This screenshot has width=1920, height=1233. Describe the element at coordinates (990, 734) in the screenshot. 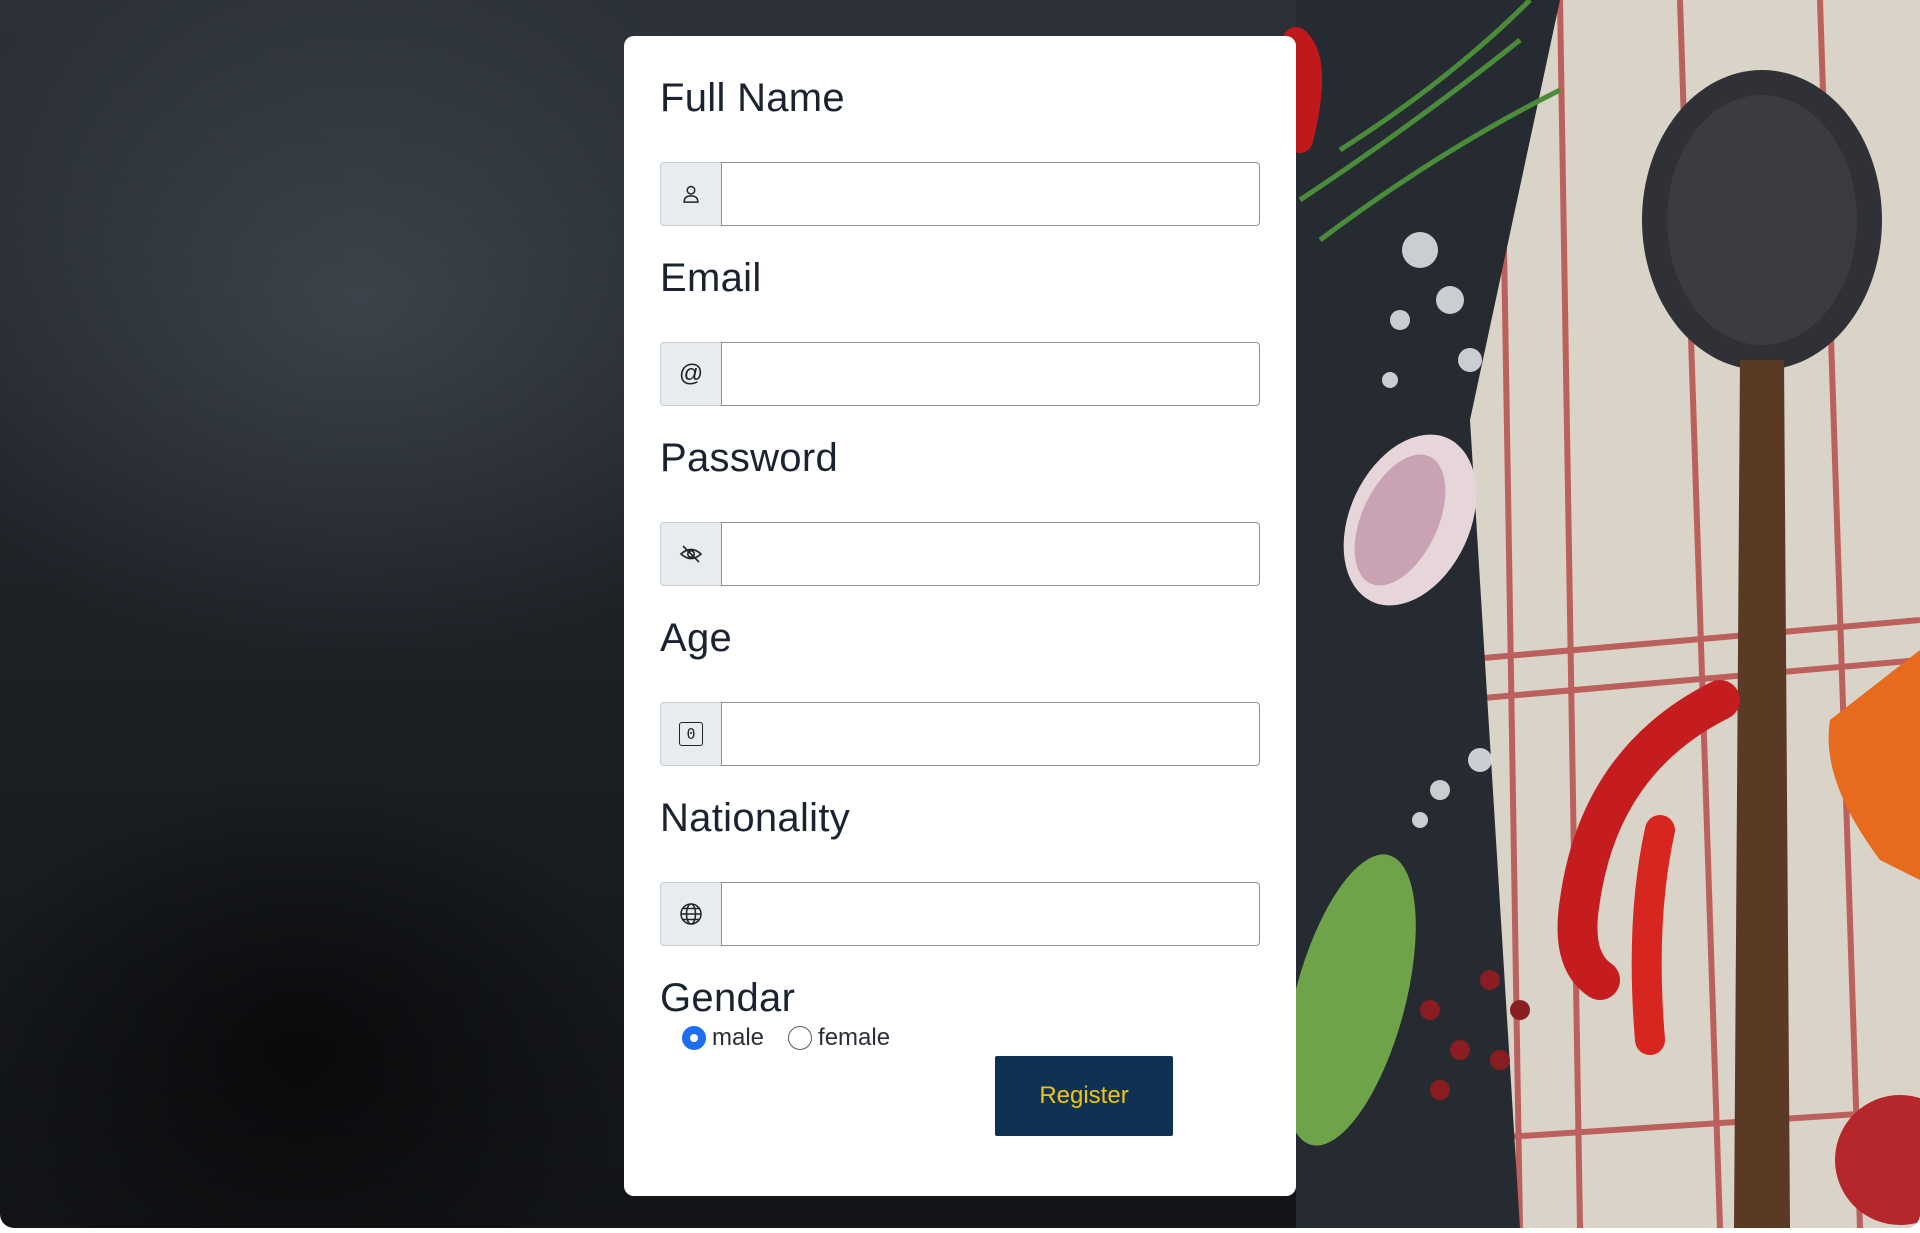

I see `age-input` at that location.